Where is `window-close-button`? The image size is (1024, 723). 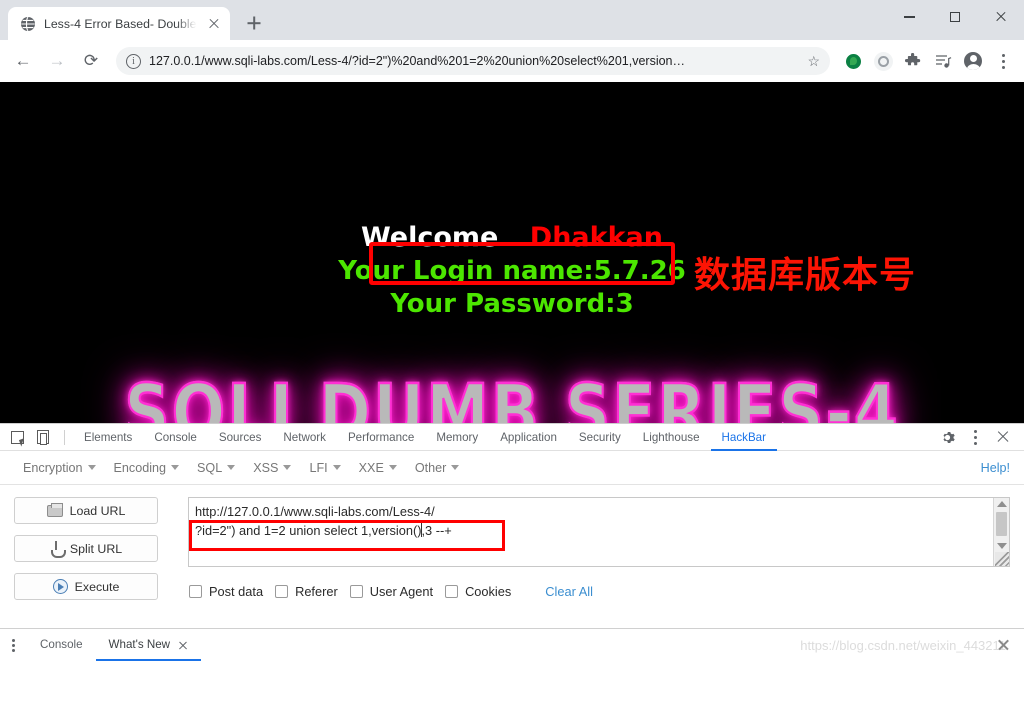
window-close-button is located at coordinates (1001, 17).